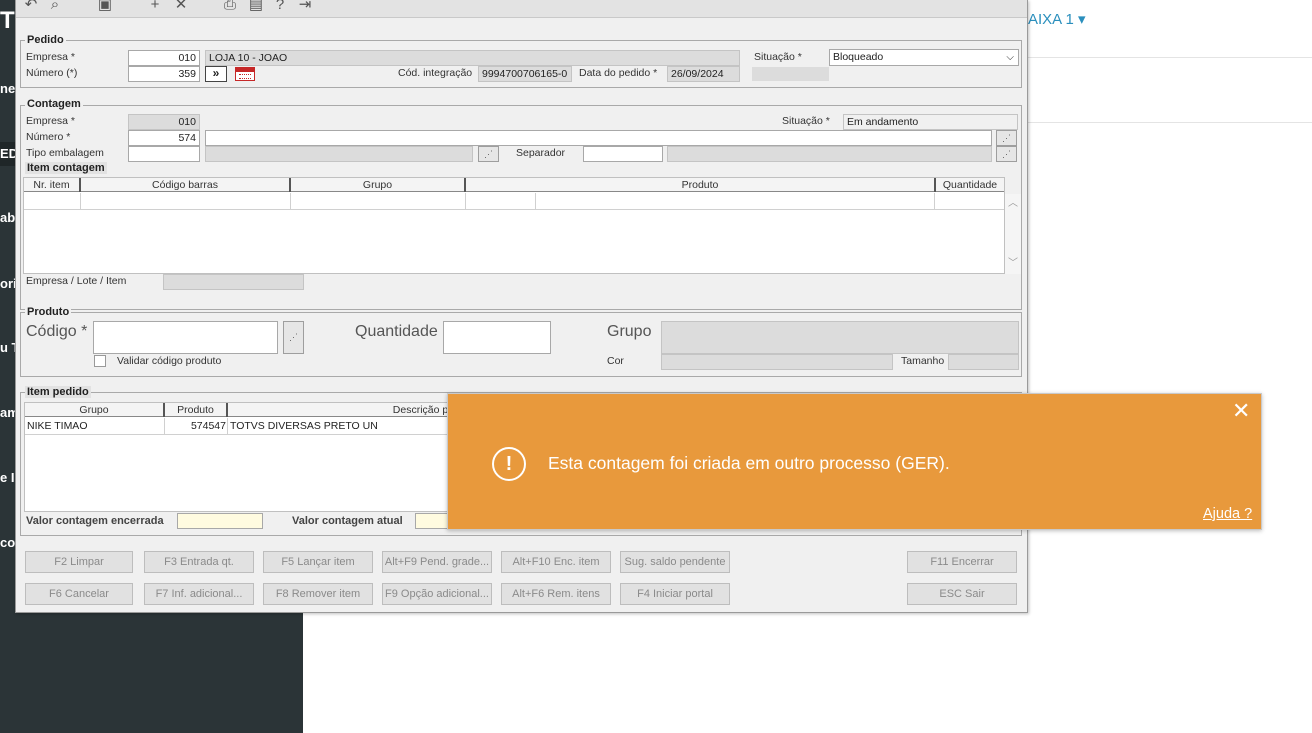 The height and width of the screenshot is (733, 1312). I want to click on column-header: Código barras, so click(186, 185).